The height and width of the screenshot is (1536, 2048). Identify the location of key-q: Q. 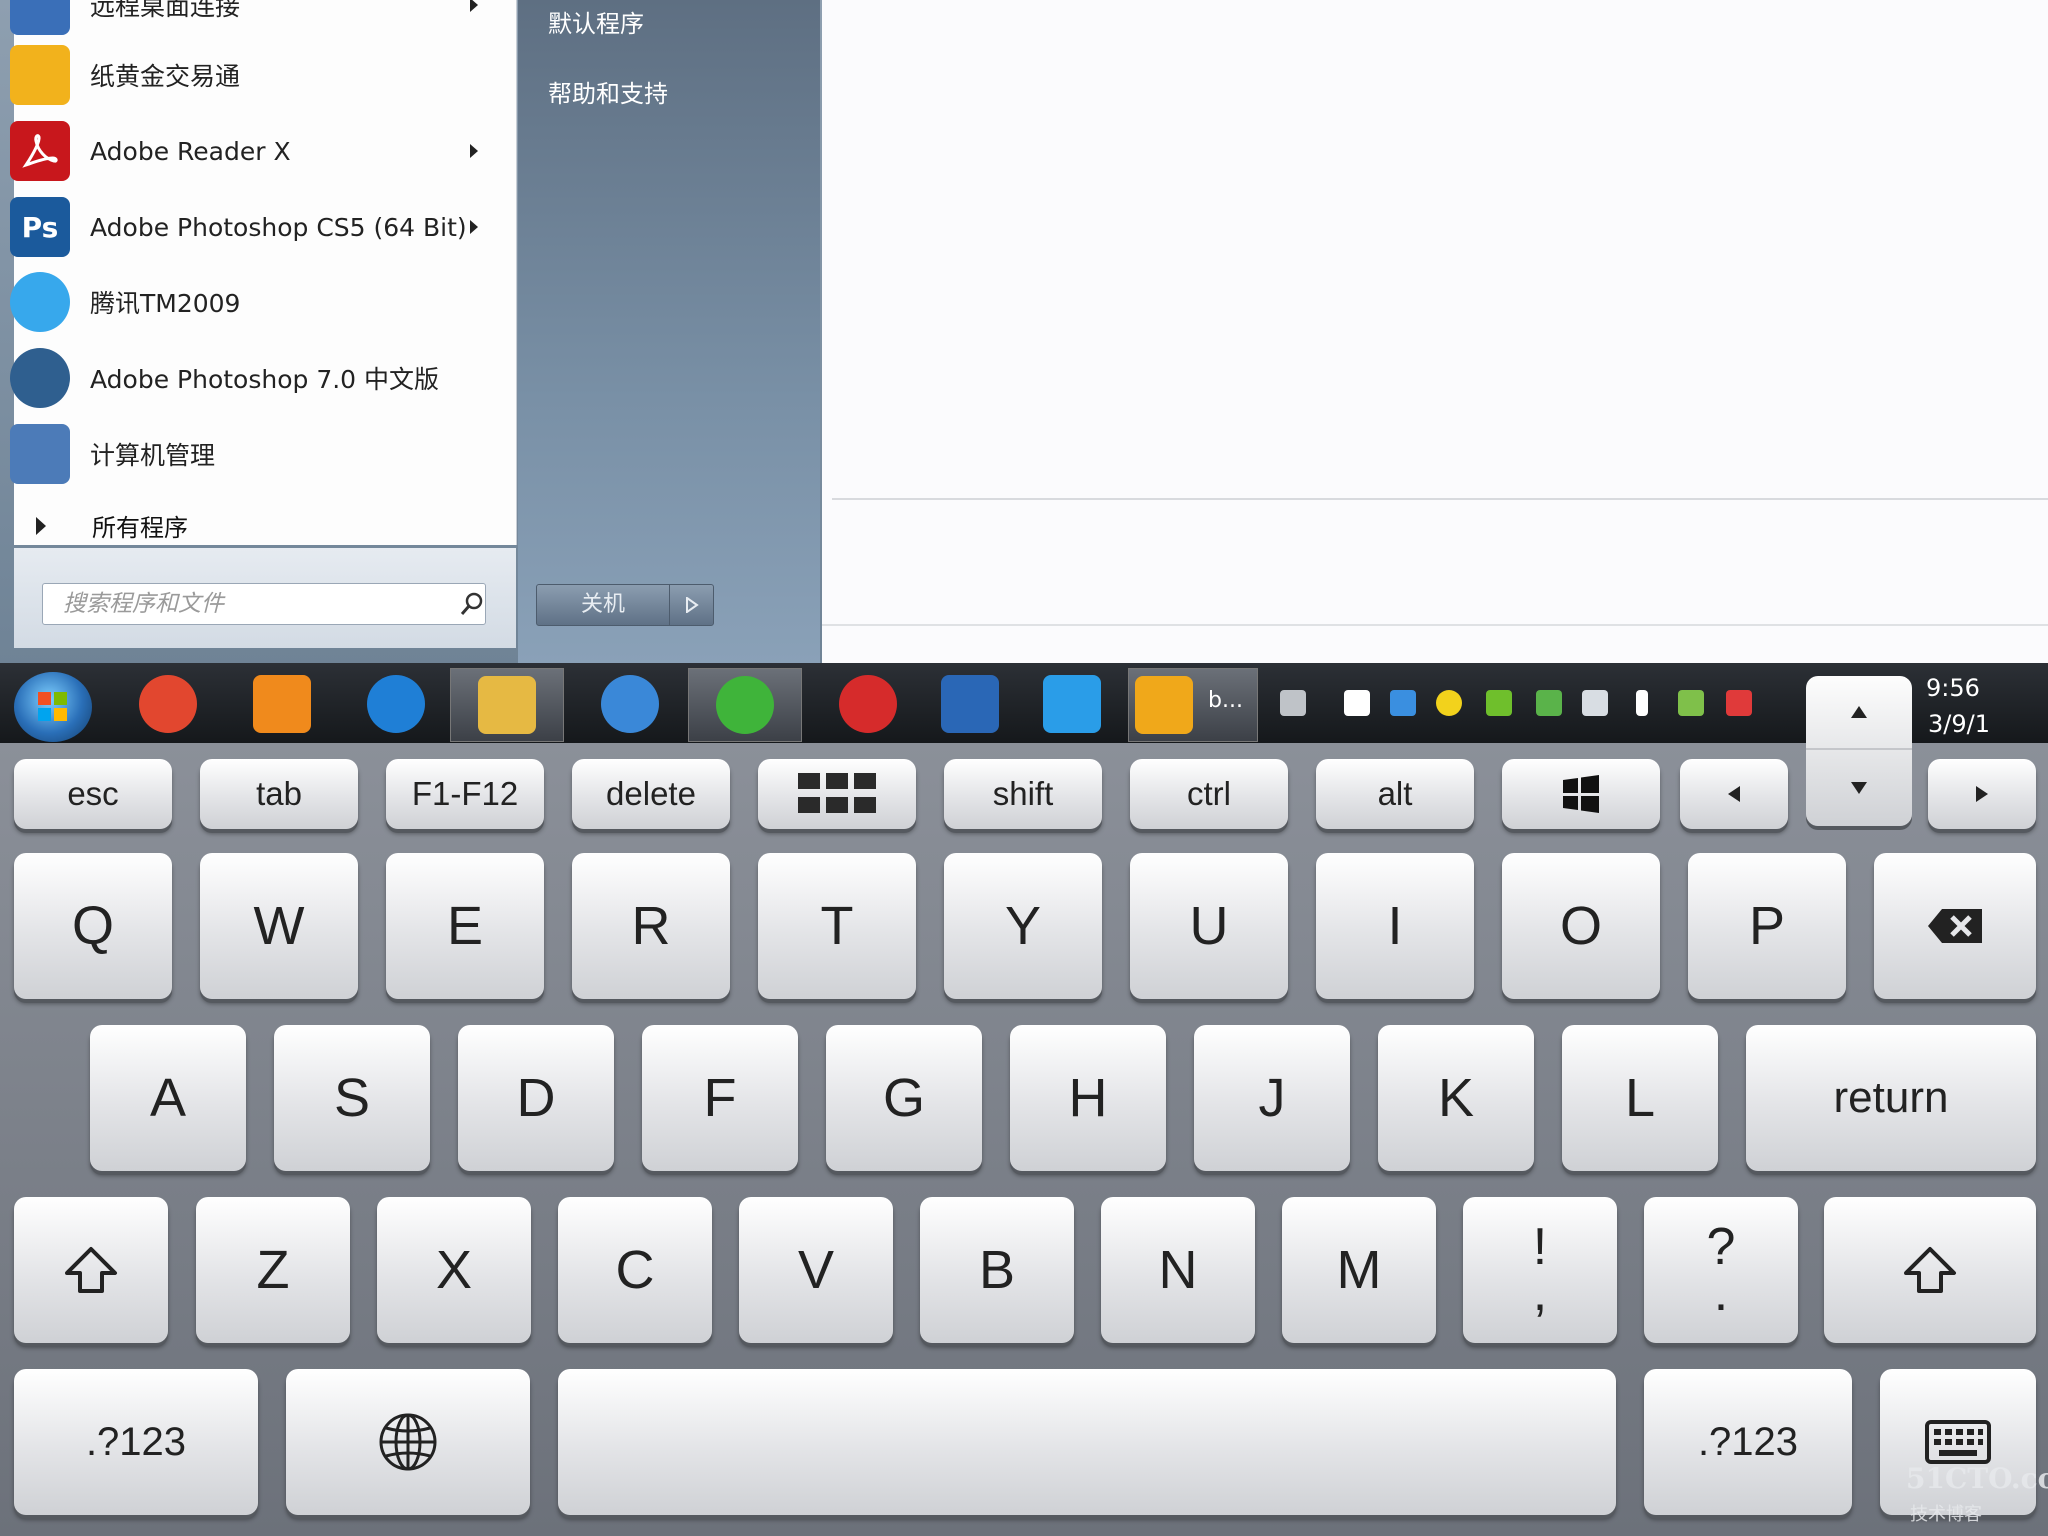
(93, 926).